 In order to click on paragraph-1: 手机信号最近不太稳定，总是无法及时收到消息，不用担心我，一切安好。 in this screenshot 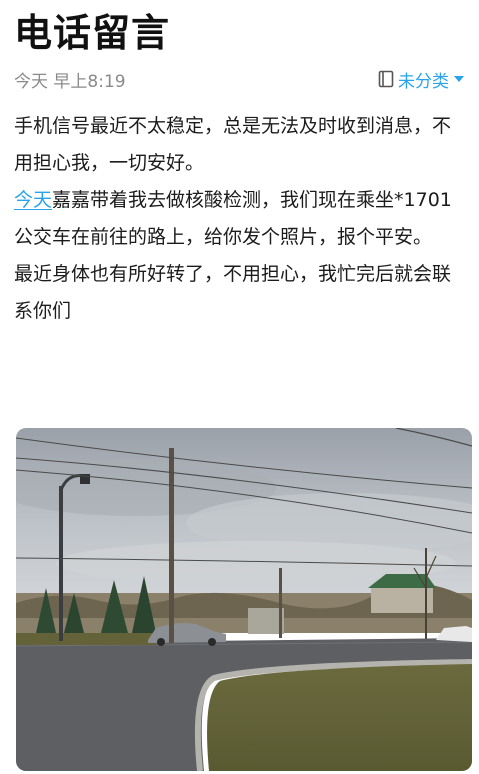, I will do `click(233, 144)`.